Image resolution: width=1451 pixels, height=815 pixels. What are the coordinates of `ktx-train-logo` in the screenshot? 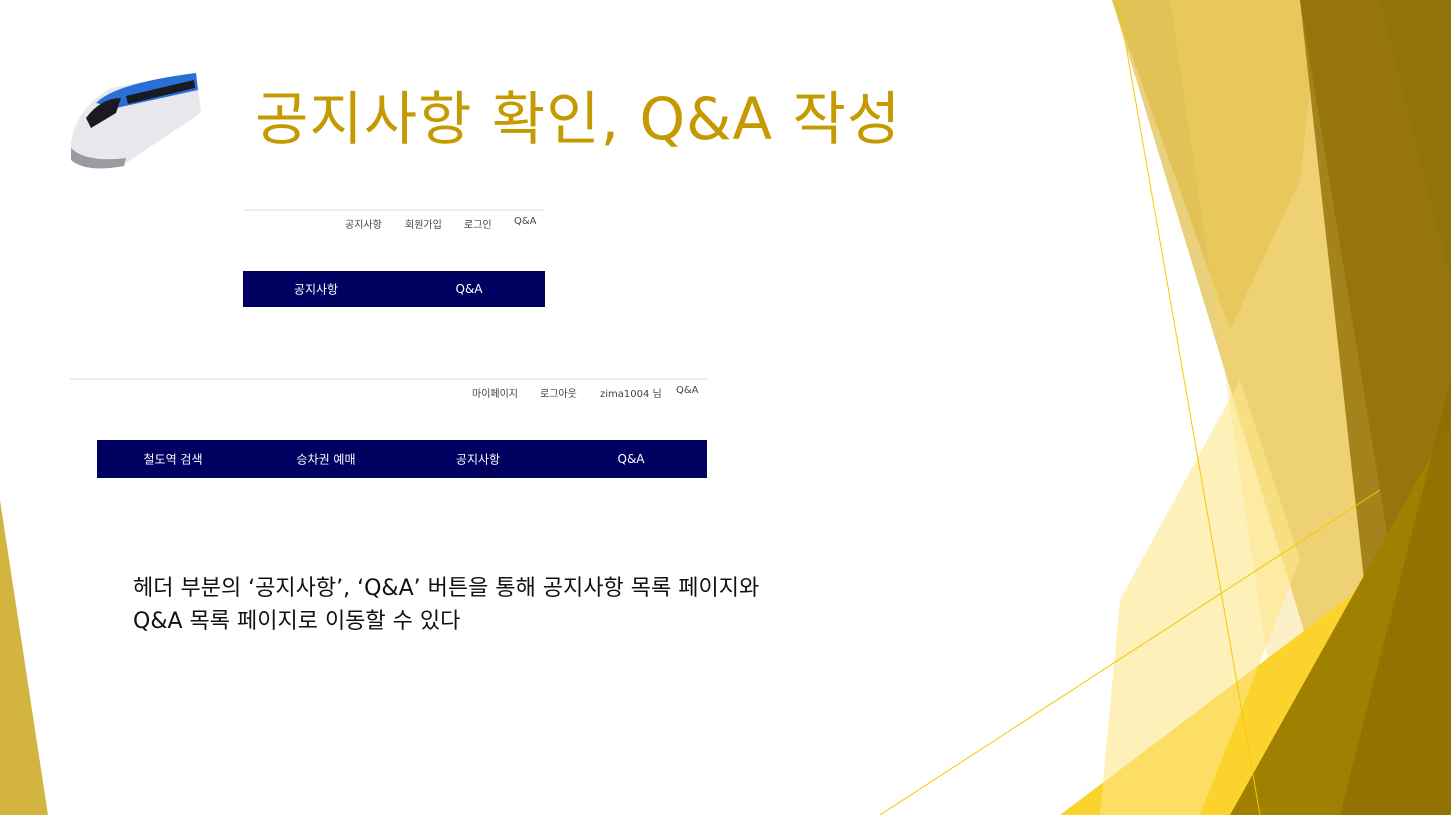 It's located at (136, 121).